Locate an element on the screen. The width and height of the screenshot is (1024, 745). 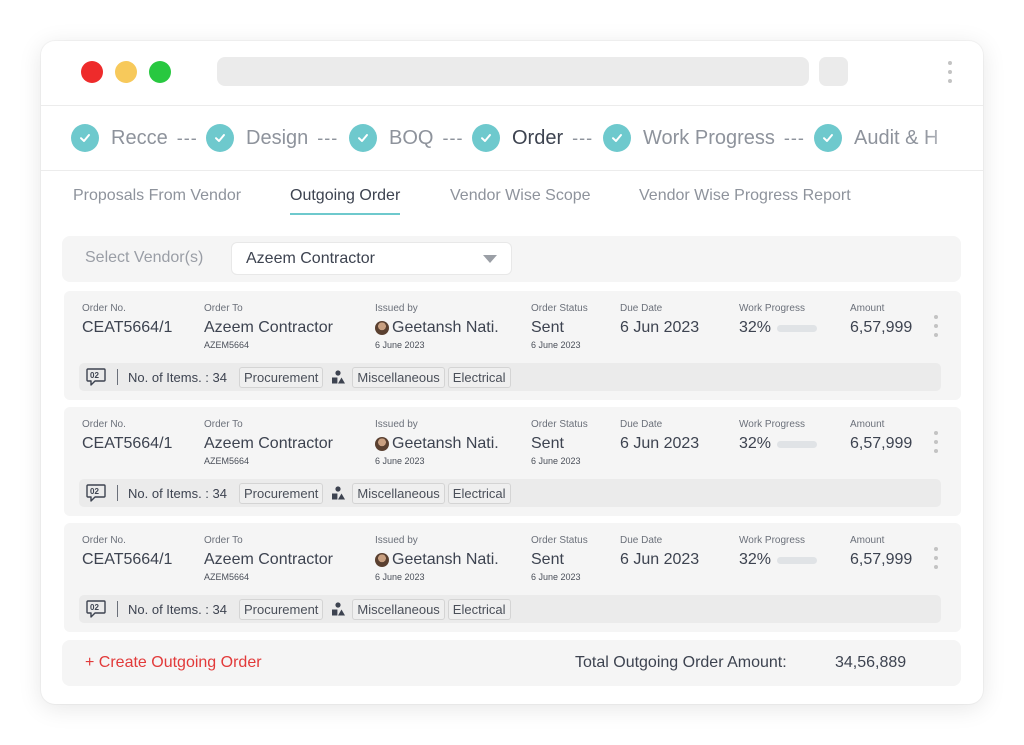
step-audit: Audit & H is located at coordinates (876, 138).